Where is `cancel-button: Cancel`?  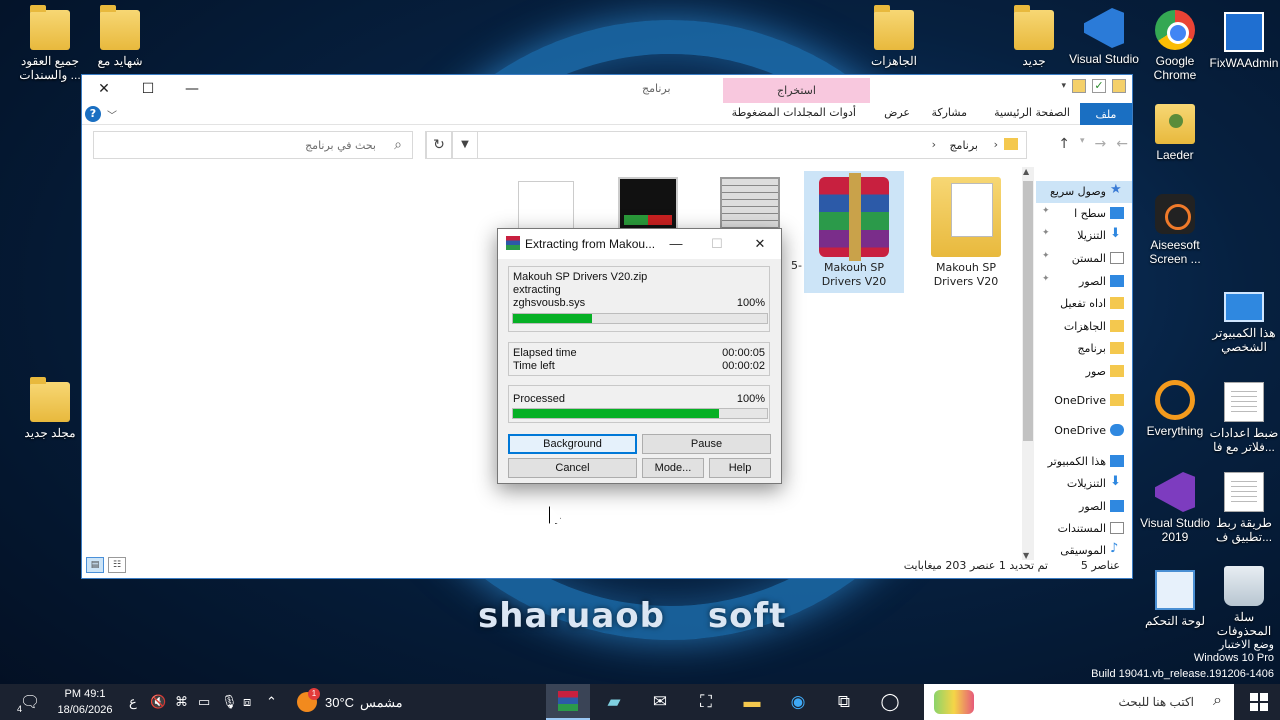
cancel-button: Cancel is located at coordinates (572, 468).